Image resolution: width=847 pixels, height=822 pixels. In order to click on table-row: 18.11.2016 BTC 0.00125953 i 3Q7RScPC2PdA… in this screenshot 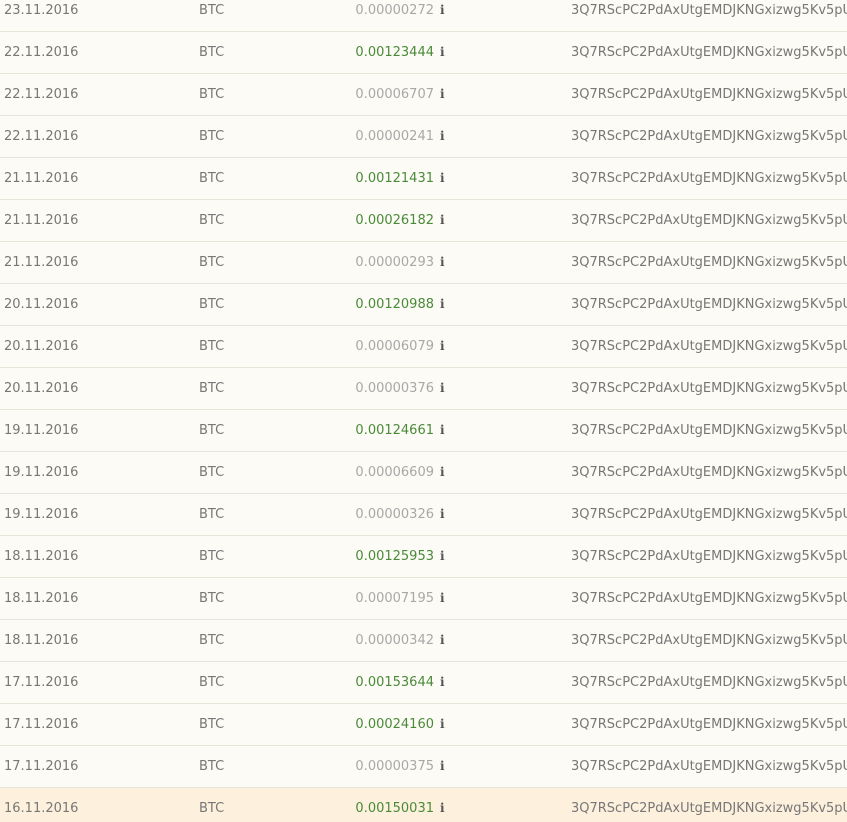, I will do `click(423, 557)`.